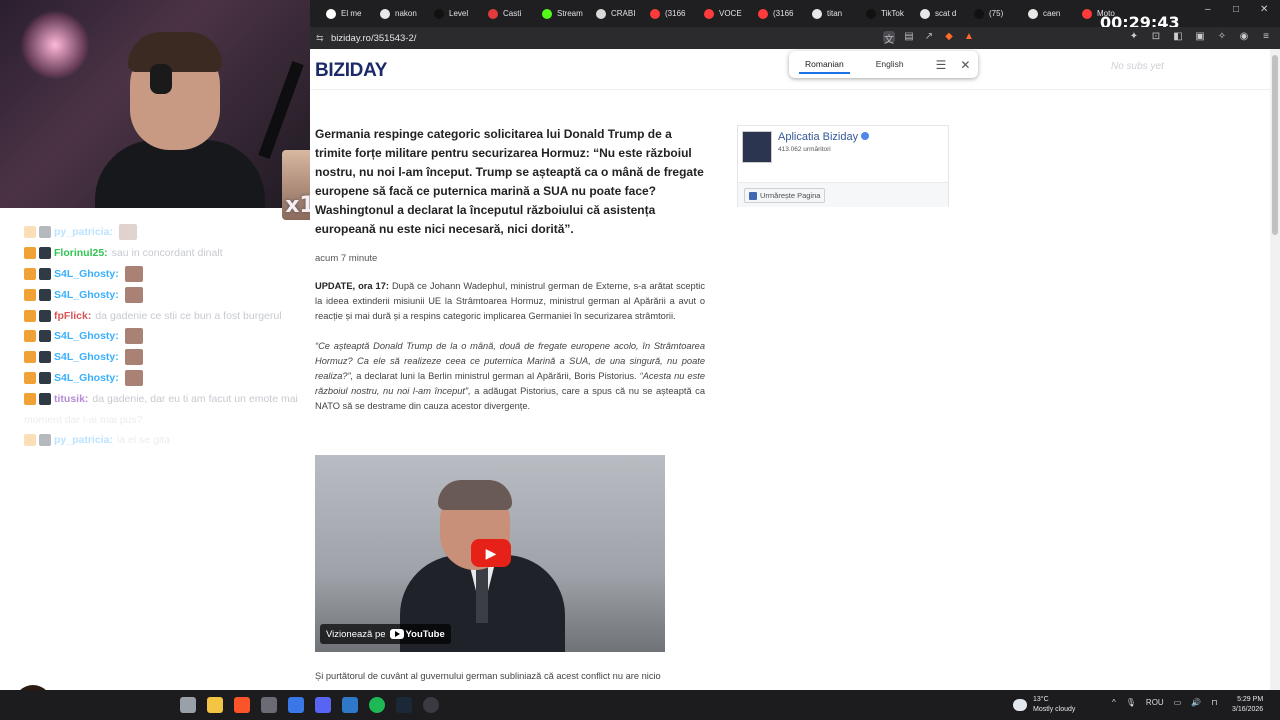  Describe the element at coordinates (969, 37) in the screenshot. I see `brave-rewards-icon: ▲` at that location.